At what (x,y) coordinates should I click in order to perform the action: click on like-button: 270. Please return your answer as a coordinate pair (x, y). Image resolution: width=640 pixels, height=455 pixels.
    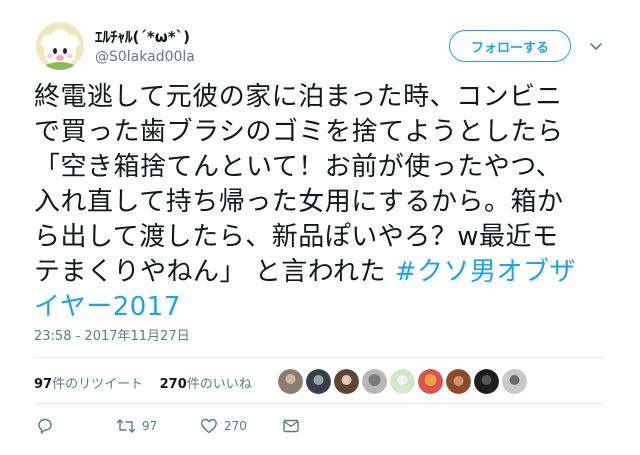
    Looking at the image, I should click on (223, 426).